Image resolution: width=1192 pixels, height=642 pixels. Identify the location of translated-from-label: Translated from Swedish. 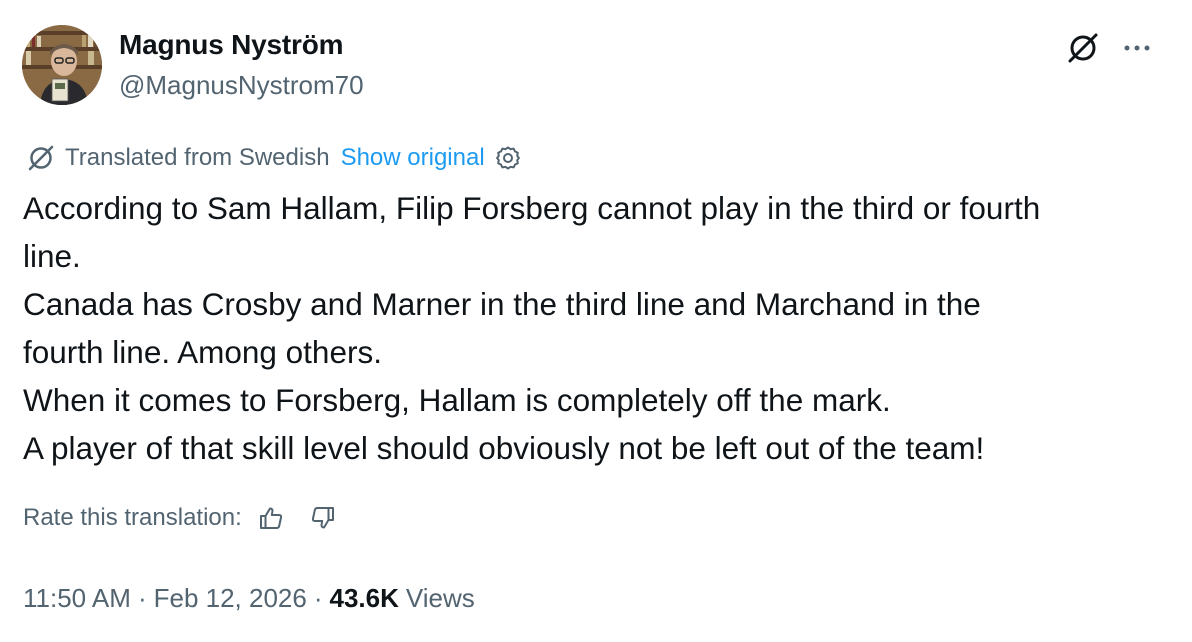
(197, 157).